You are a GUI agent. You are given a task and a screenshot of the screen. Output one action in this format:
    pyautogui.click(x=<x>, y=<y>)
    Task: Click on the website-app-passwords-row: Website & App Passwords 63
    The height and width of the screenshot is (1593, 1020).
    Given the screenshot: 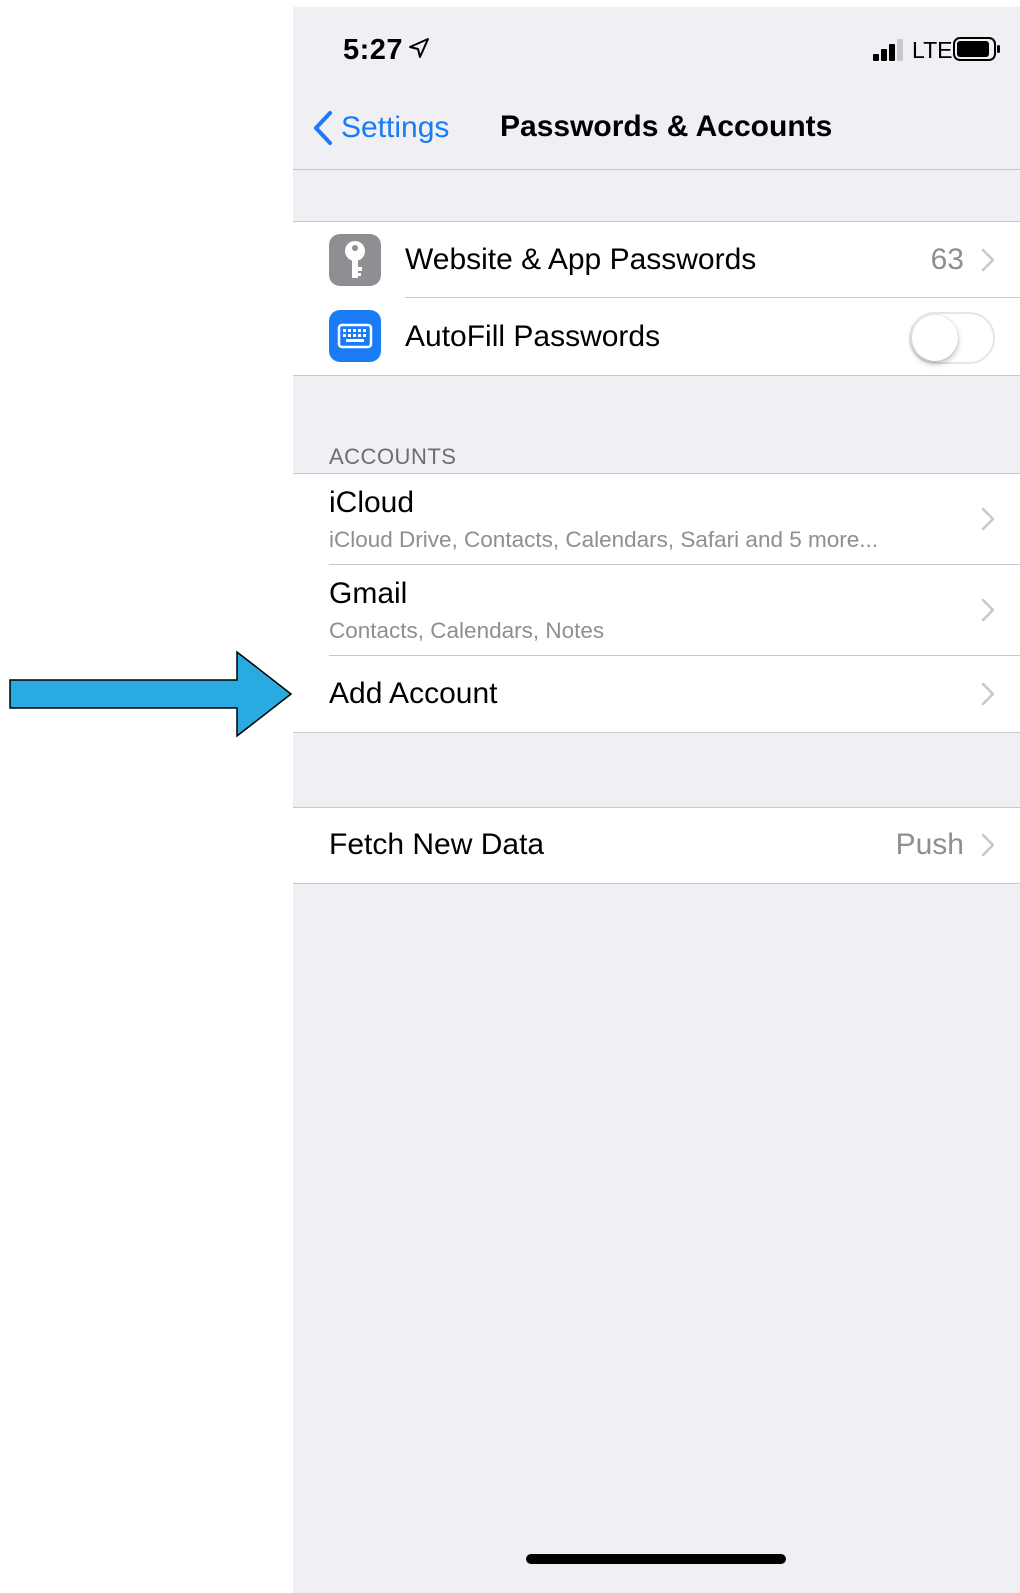 What is the action you would take?
    pyautogui.click(x=656, y=260)
    